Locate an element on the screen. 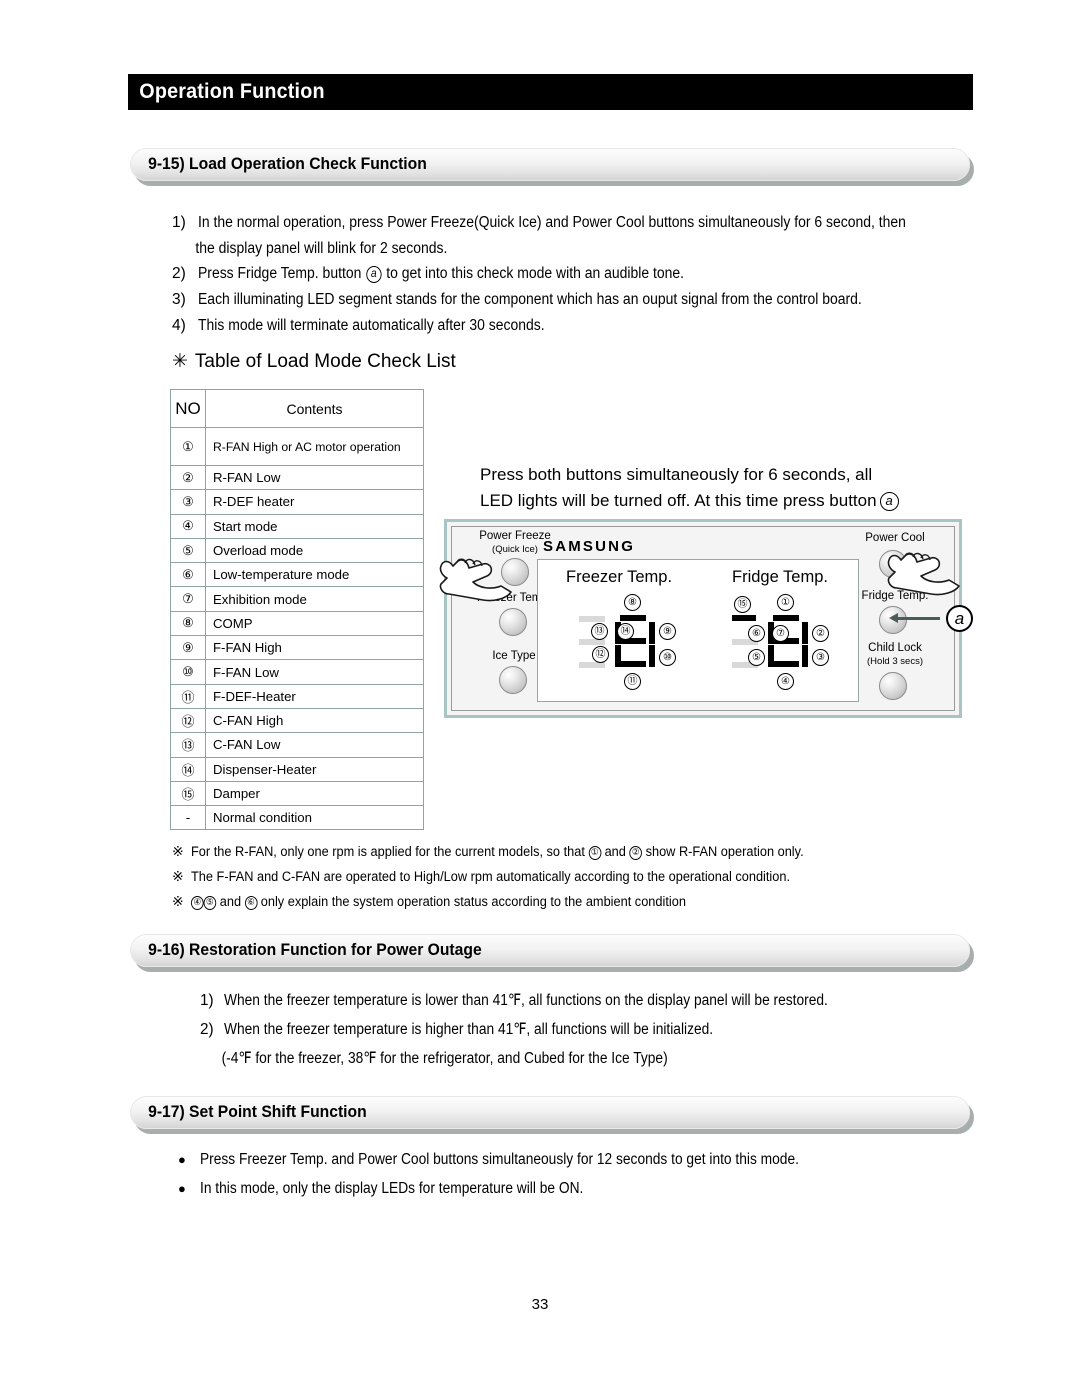  row-no: ⑨ is located at coordinates (188, 648).